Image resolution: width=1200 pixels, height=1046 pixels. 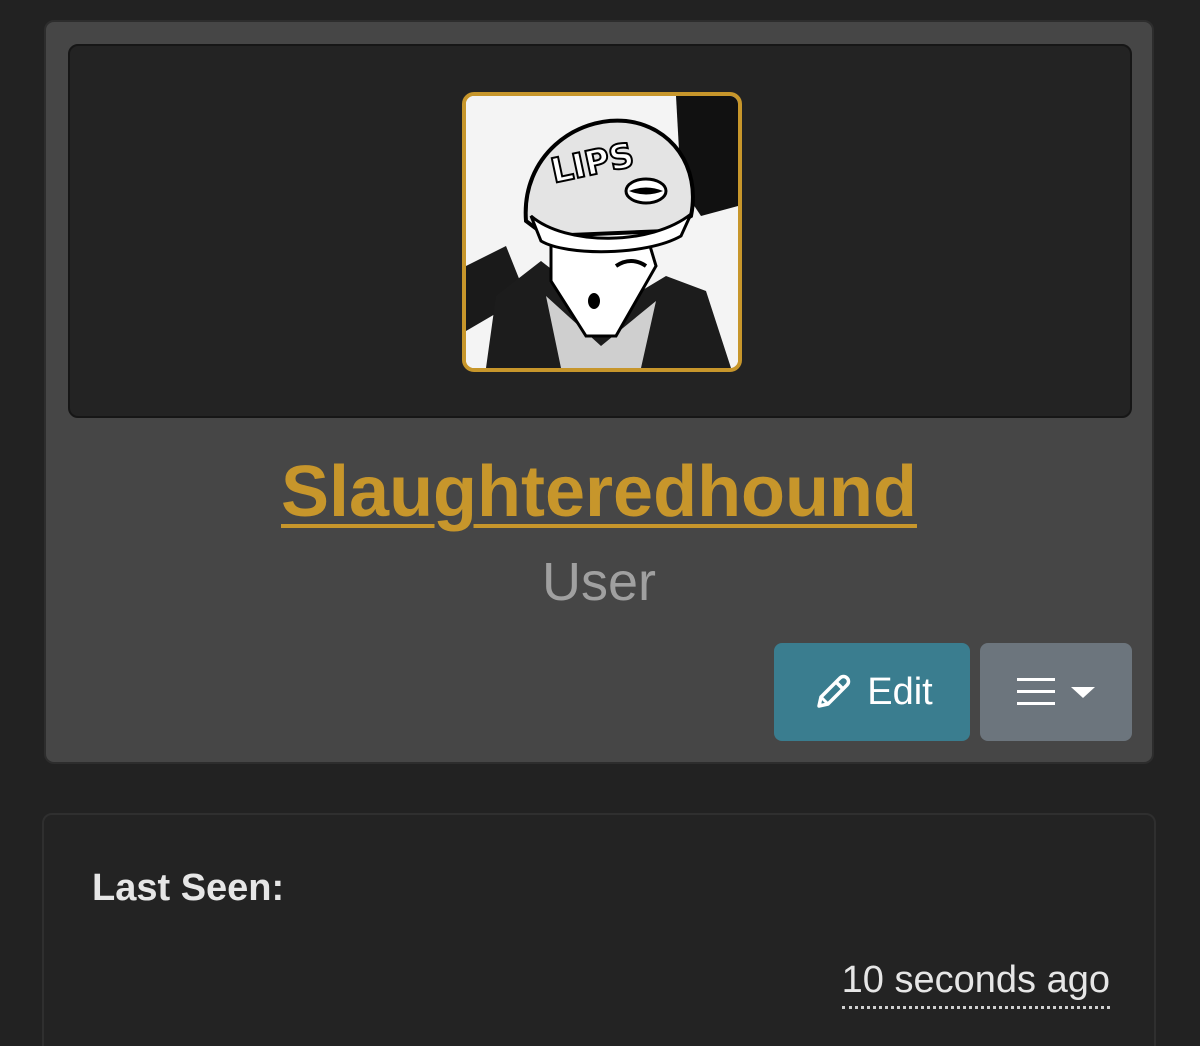 I want to click on last-seen-timestamp: 10 seconds ago, so click(x=975, y=984).